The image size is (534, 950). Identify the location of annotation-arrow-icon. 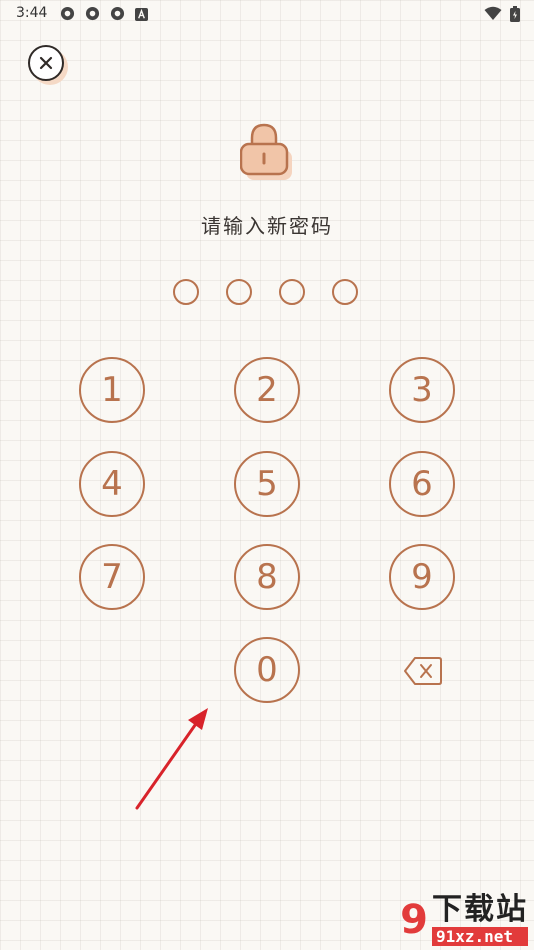
(171, 759).